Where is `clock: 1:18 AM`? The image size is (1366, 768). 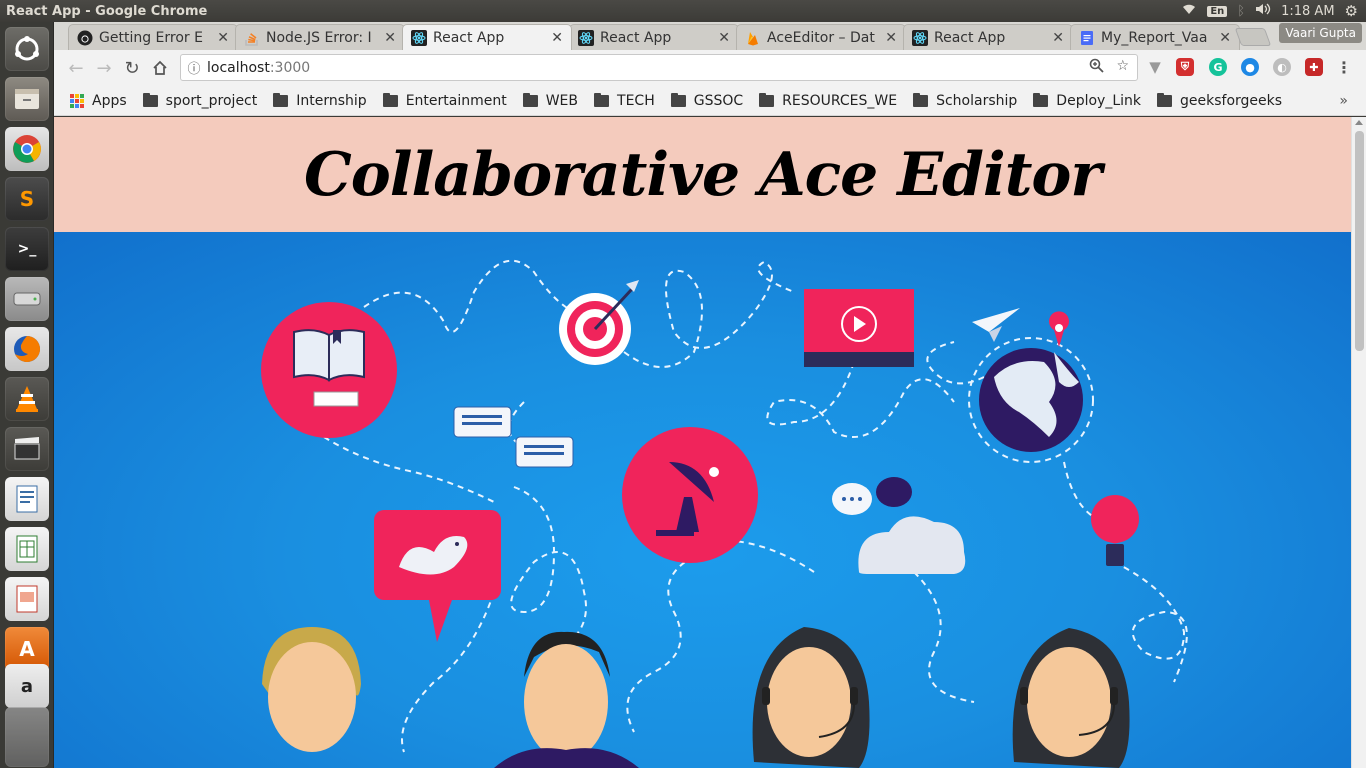
clock: 1:18 AM is located at coordinates (1307, 11).